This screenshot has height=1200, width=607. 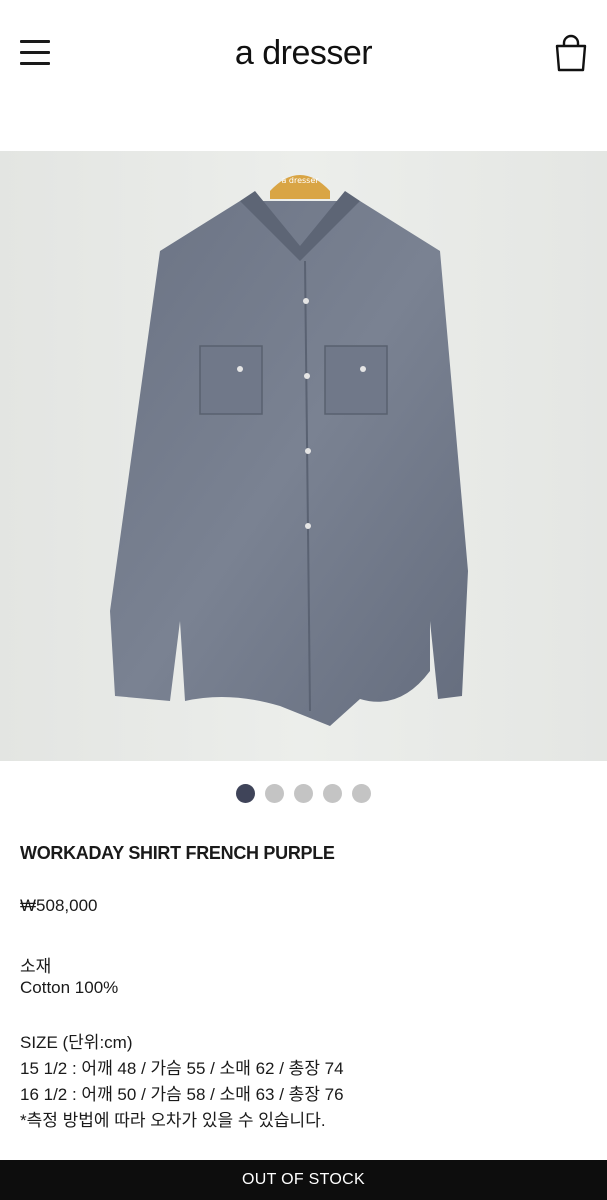 What do you see at coordinates (36, 966) in the screenshot?
I see `material-label: 소재` at bounding box center [36, 966].